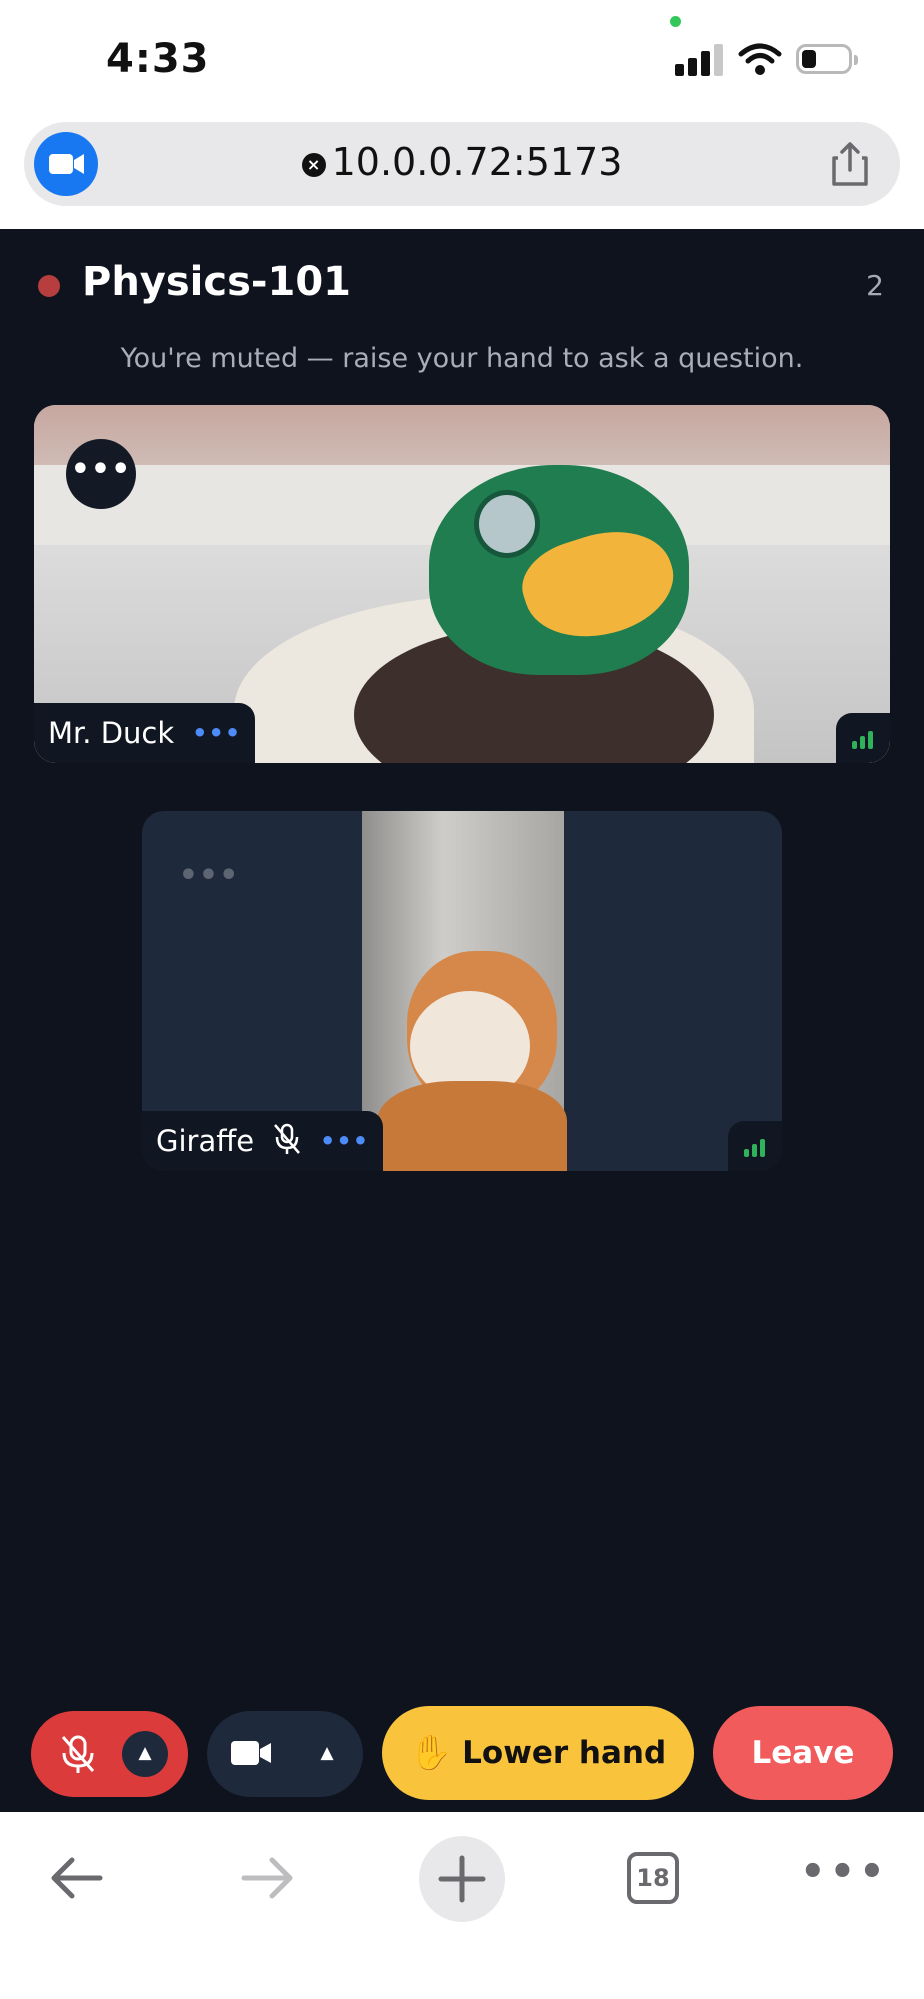 The width and height of the screenshot is (924, 1999). Describe the element at coordinates (699, 60) in the screenshot. I see `cellular-signal-icon` at that location.